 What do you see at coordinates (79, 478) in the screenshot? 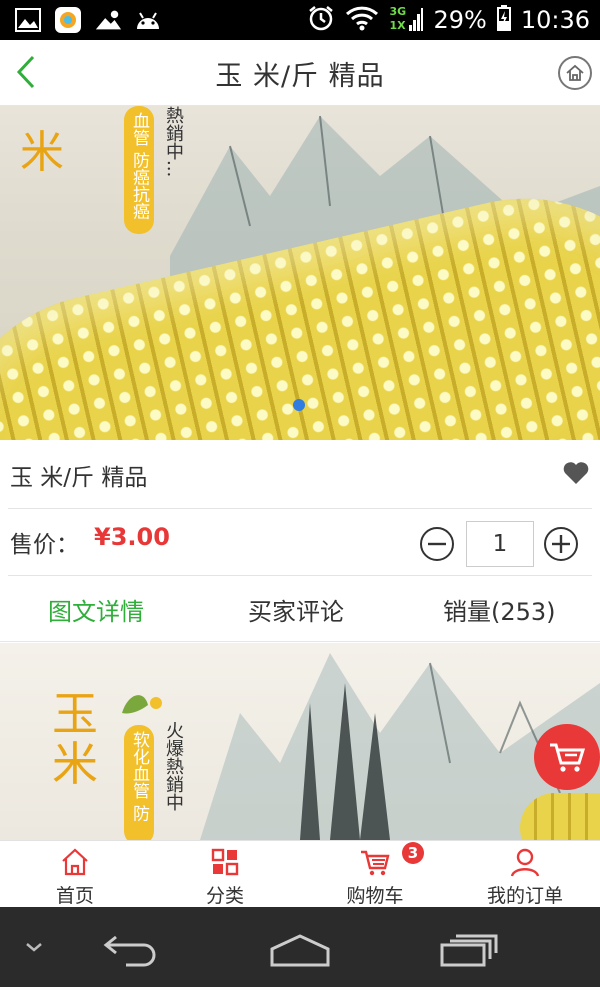
I see `product-name: 玉 米/斤 精品` at bounding box center [79, 478].